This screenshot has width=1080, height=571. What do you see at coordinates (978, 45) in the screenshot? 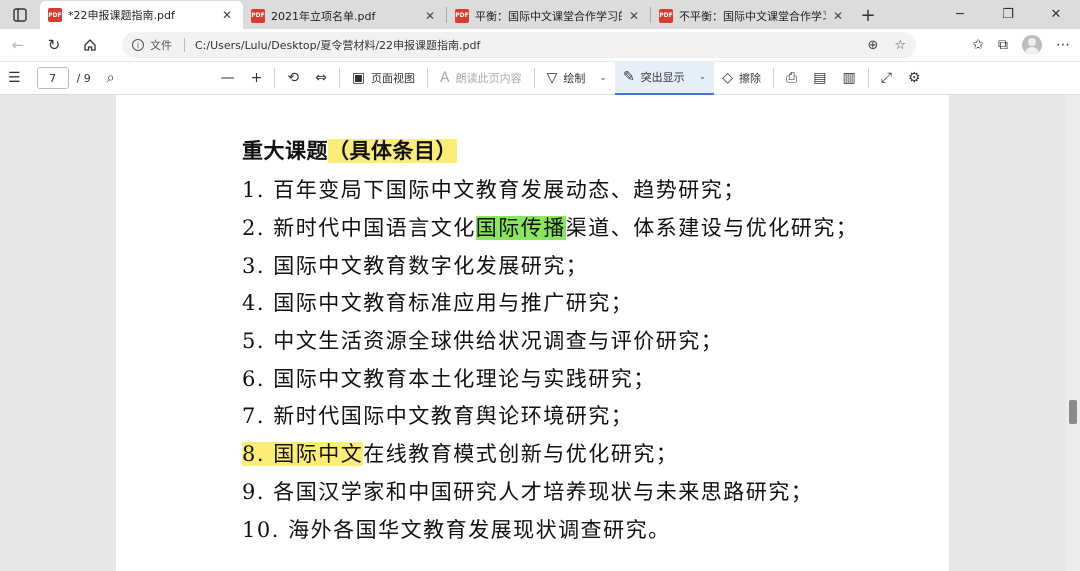
I see `favorites-icon: ✩` at bounding box center [978, 45].